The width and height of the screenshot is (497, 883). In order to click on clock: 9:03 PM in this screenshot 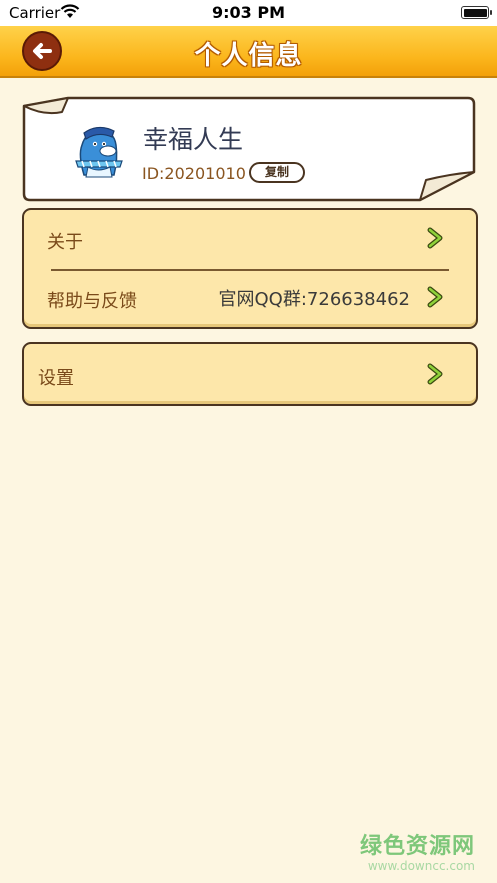, I will do `click(248, 12)`.